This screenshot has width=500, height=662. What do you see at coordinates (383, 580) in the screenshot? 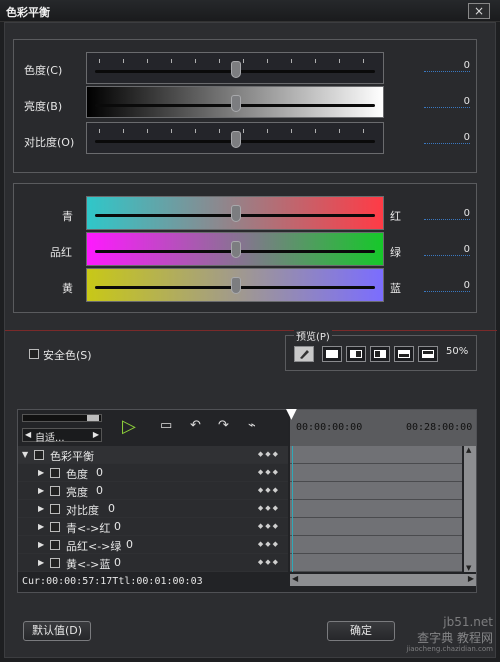
I see `horizontal-scrollbar: ◀ ▶` at bounding box center [383, 580].